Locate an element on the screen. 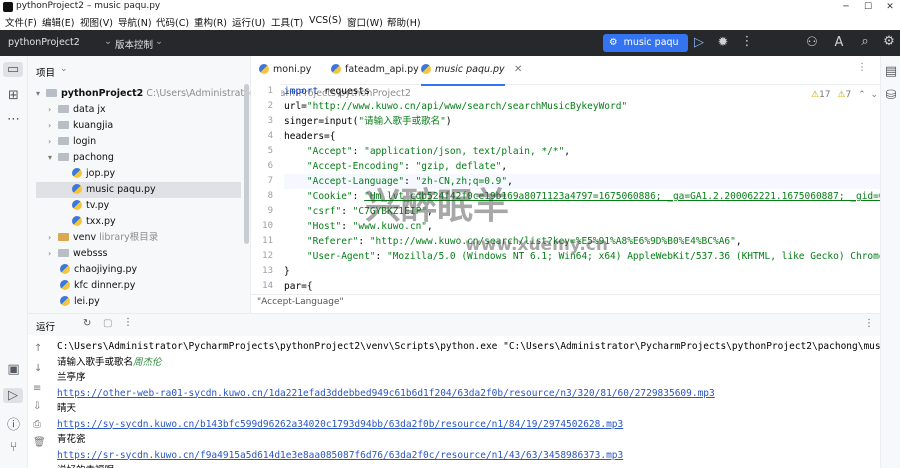 This screenshot has height=468, width=900. console-line: 青花瓷 is located at coordinates (71, 439).